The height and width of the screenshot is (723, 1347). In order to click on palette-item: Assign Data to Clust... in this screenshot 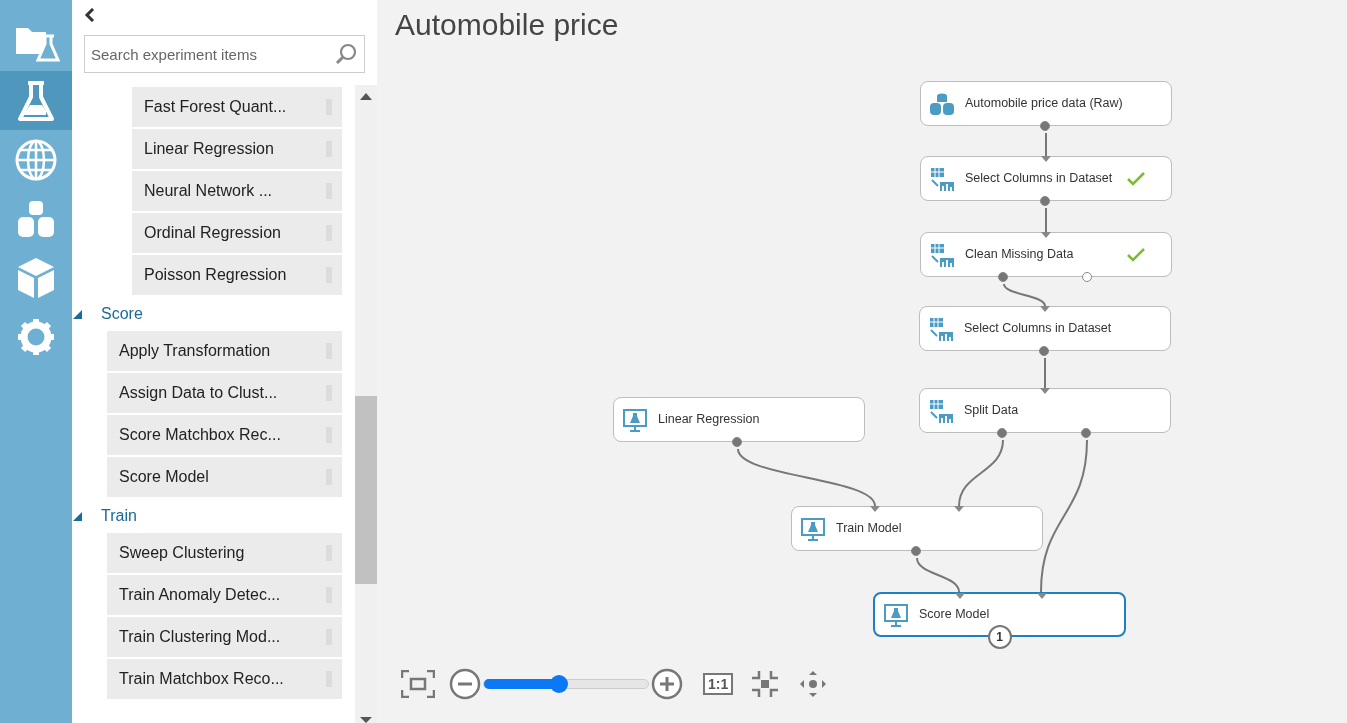, I will do `click(224, 393)`.